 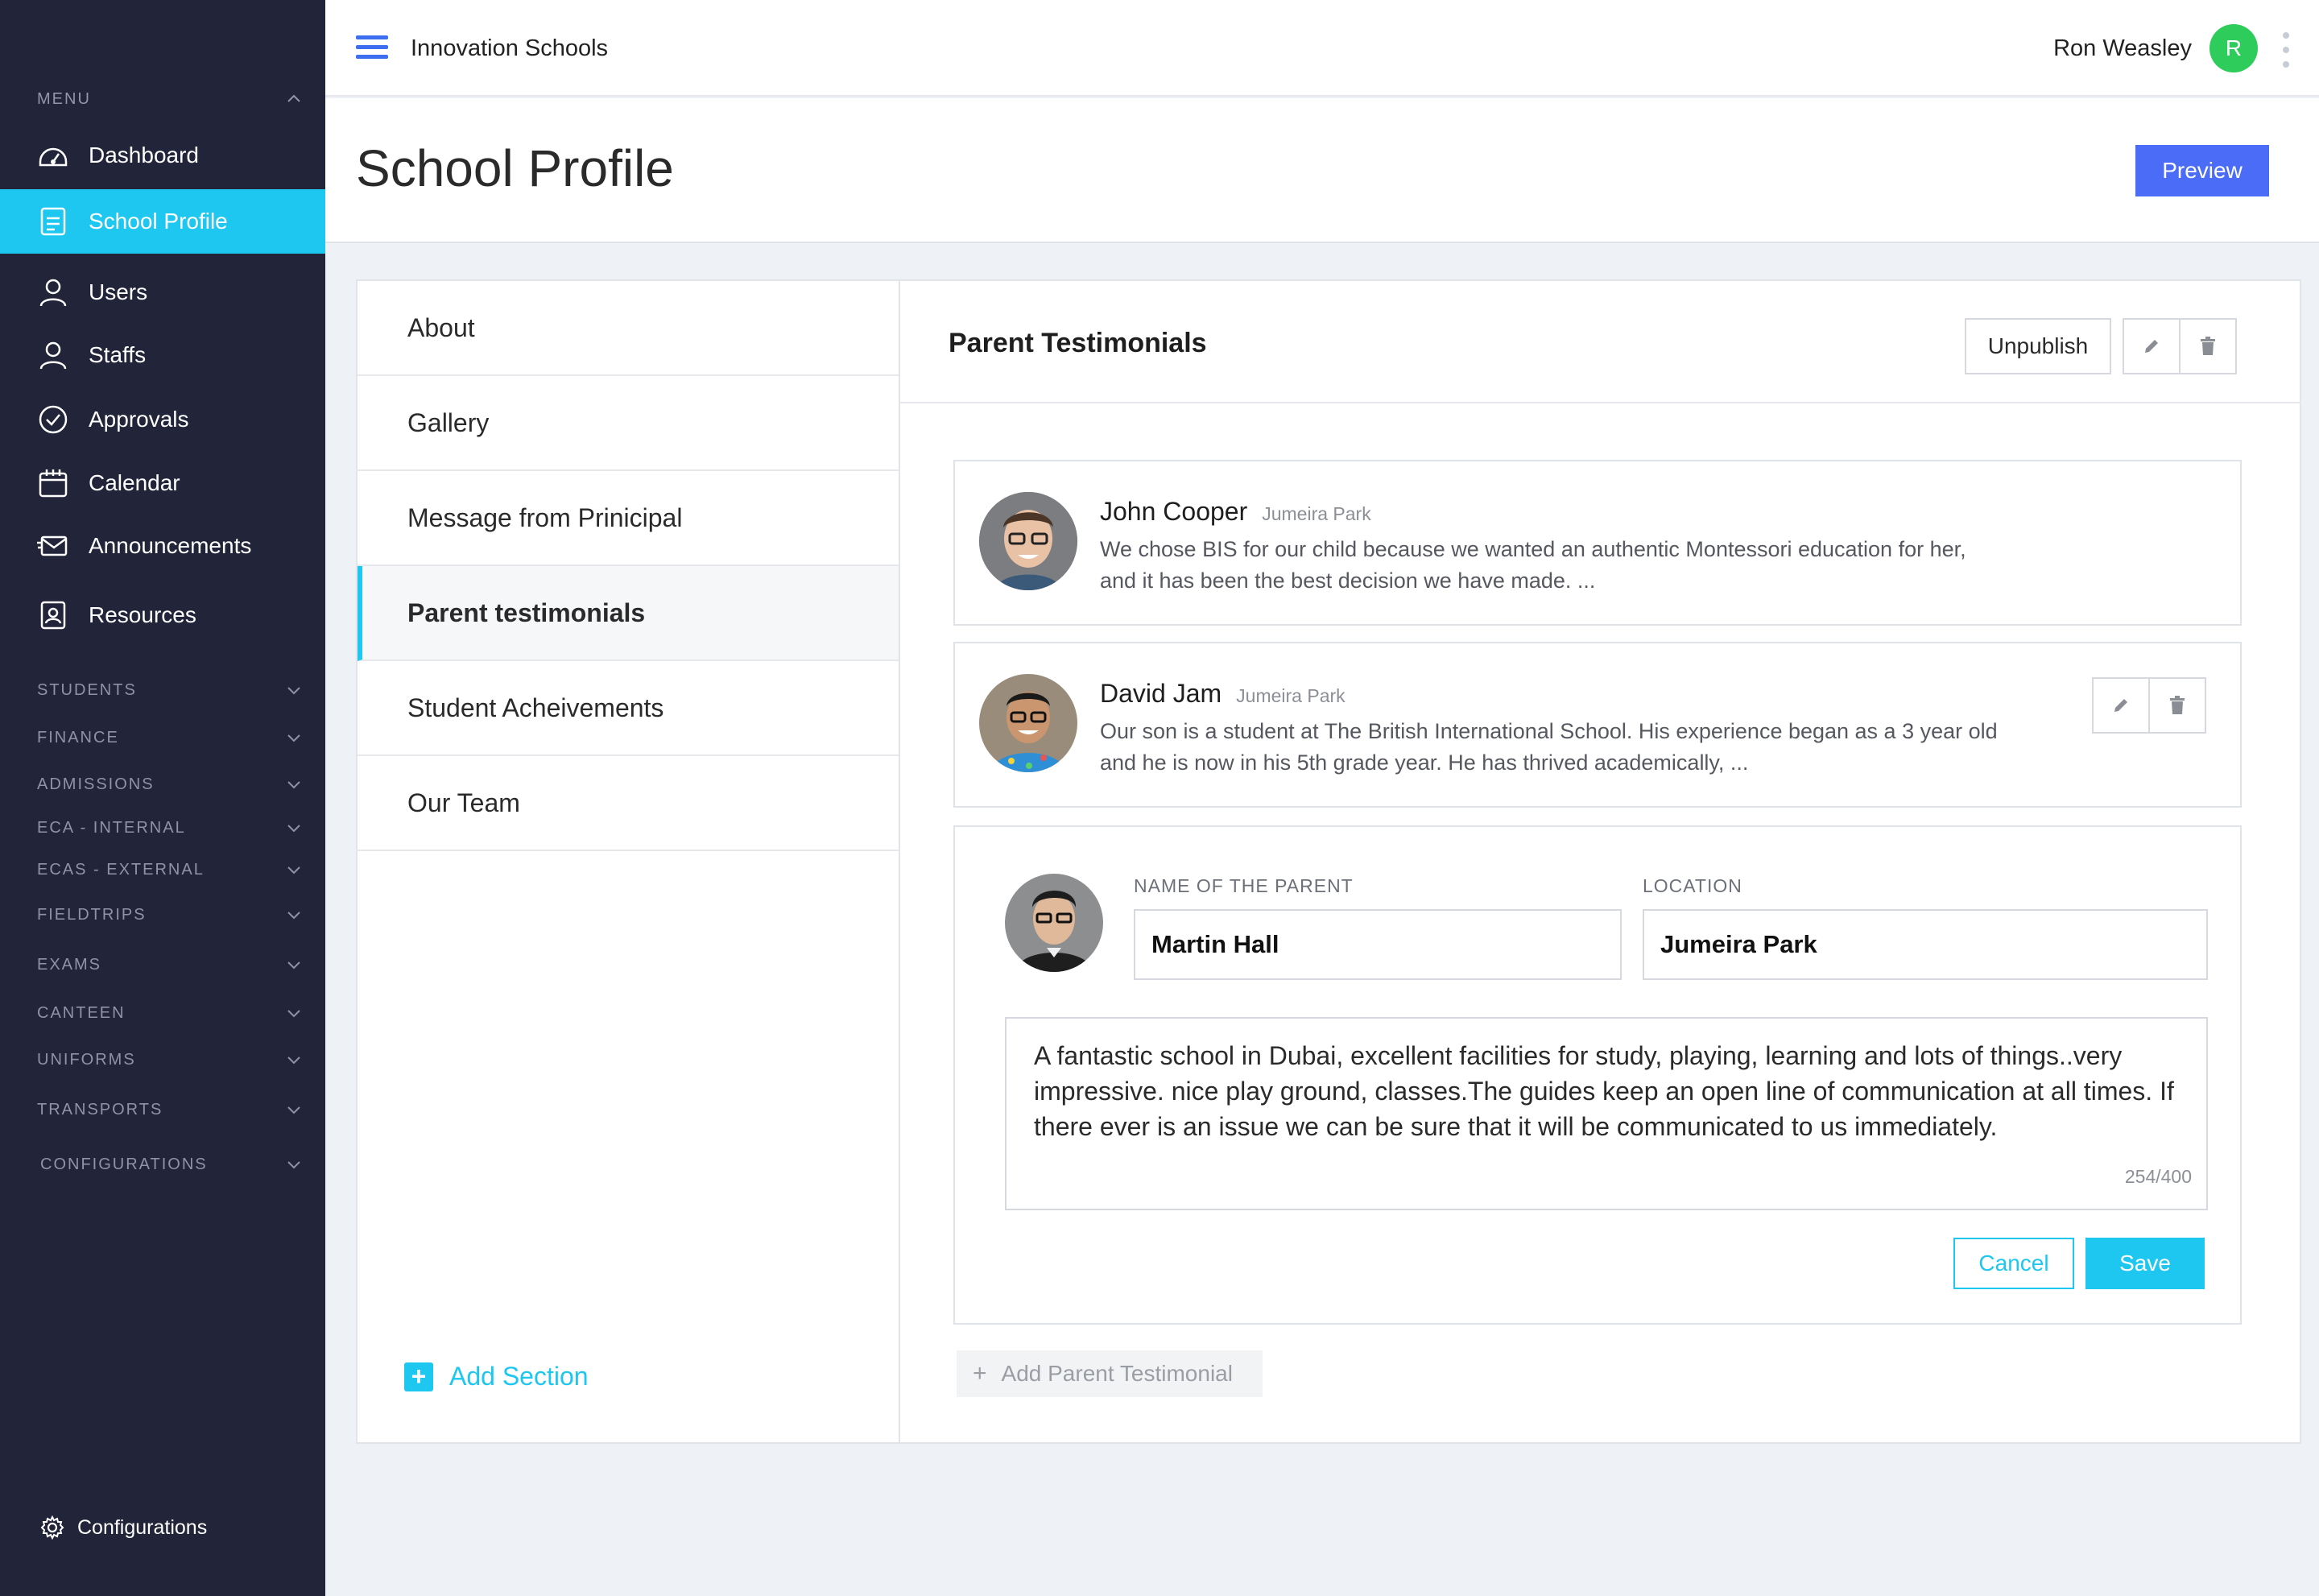 What do you see at coordinates (124, 1164) in the screenshot?
I see `section-label: CONFIGURATIONS` at bounding box center [124, 1164].